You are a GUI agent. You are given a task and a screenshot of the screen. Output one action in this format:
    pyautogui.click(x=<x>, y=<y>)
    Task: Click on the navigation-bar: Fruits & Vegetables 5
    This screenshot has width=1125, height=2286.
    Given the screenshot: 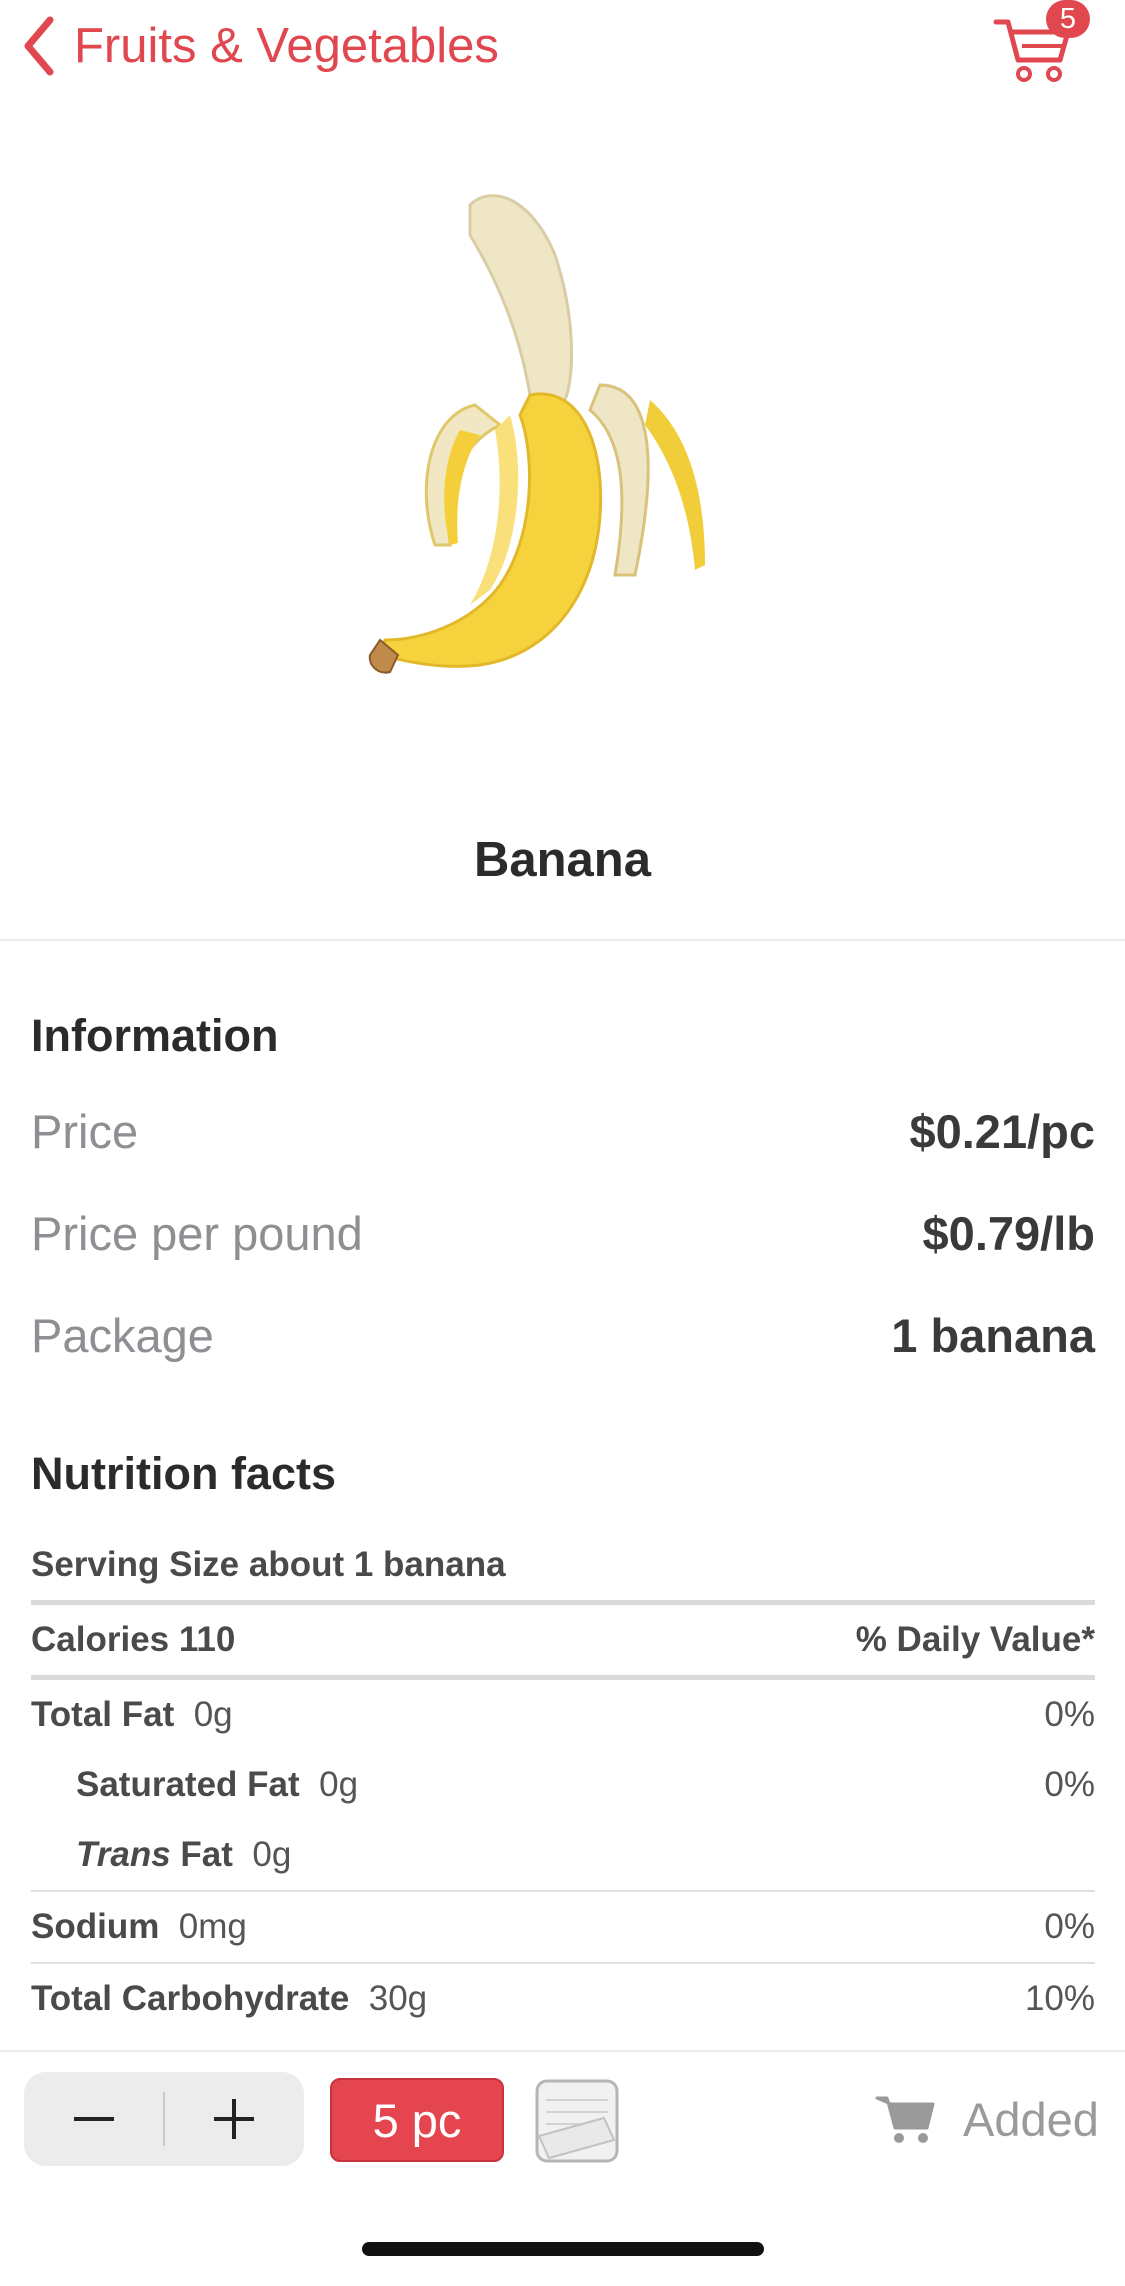 What is the action you would take?
    pyautogui.click(x=562, y=50)
    